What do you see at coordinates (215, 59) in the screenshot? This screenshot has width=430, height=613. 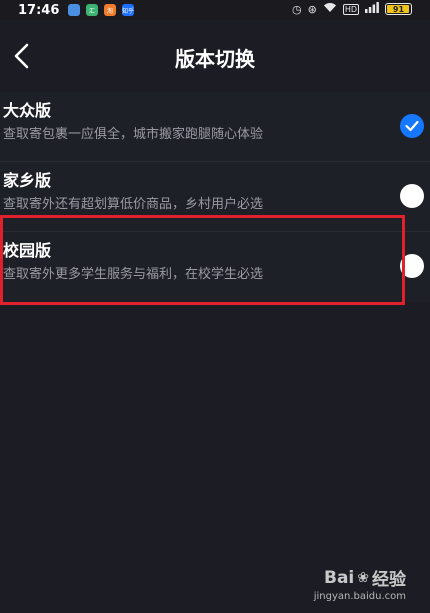 I see `page-title: 版本切换` at bounding box center [215, 59].